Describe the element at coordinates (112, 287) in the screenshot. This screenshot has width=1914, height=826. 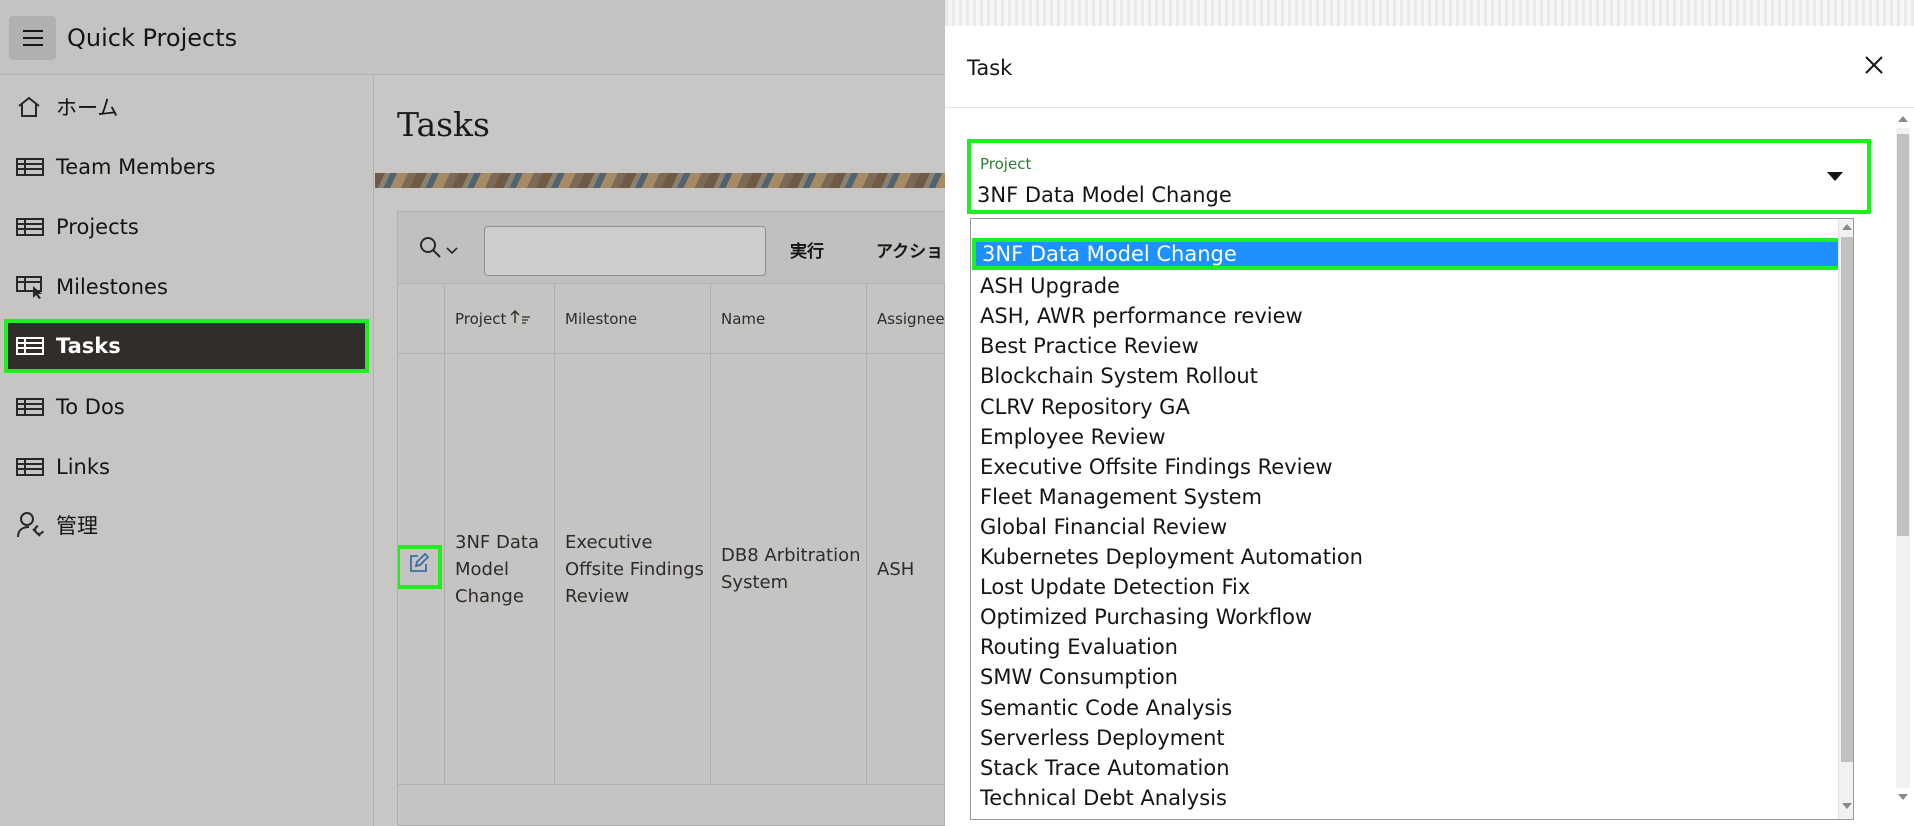
I see `sidebar-item-label: Milestones` at that location.